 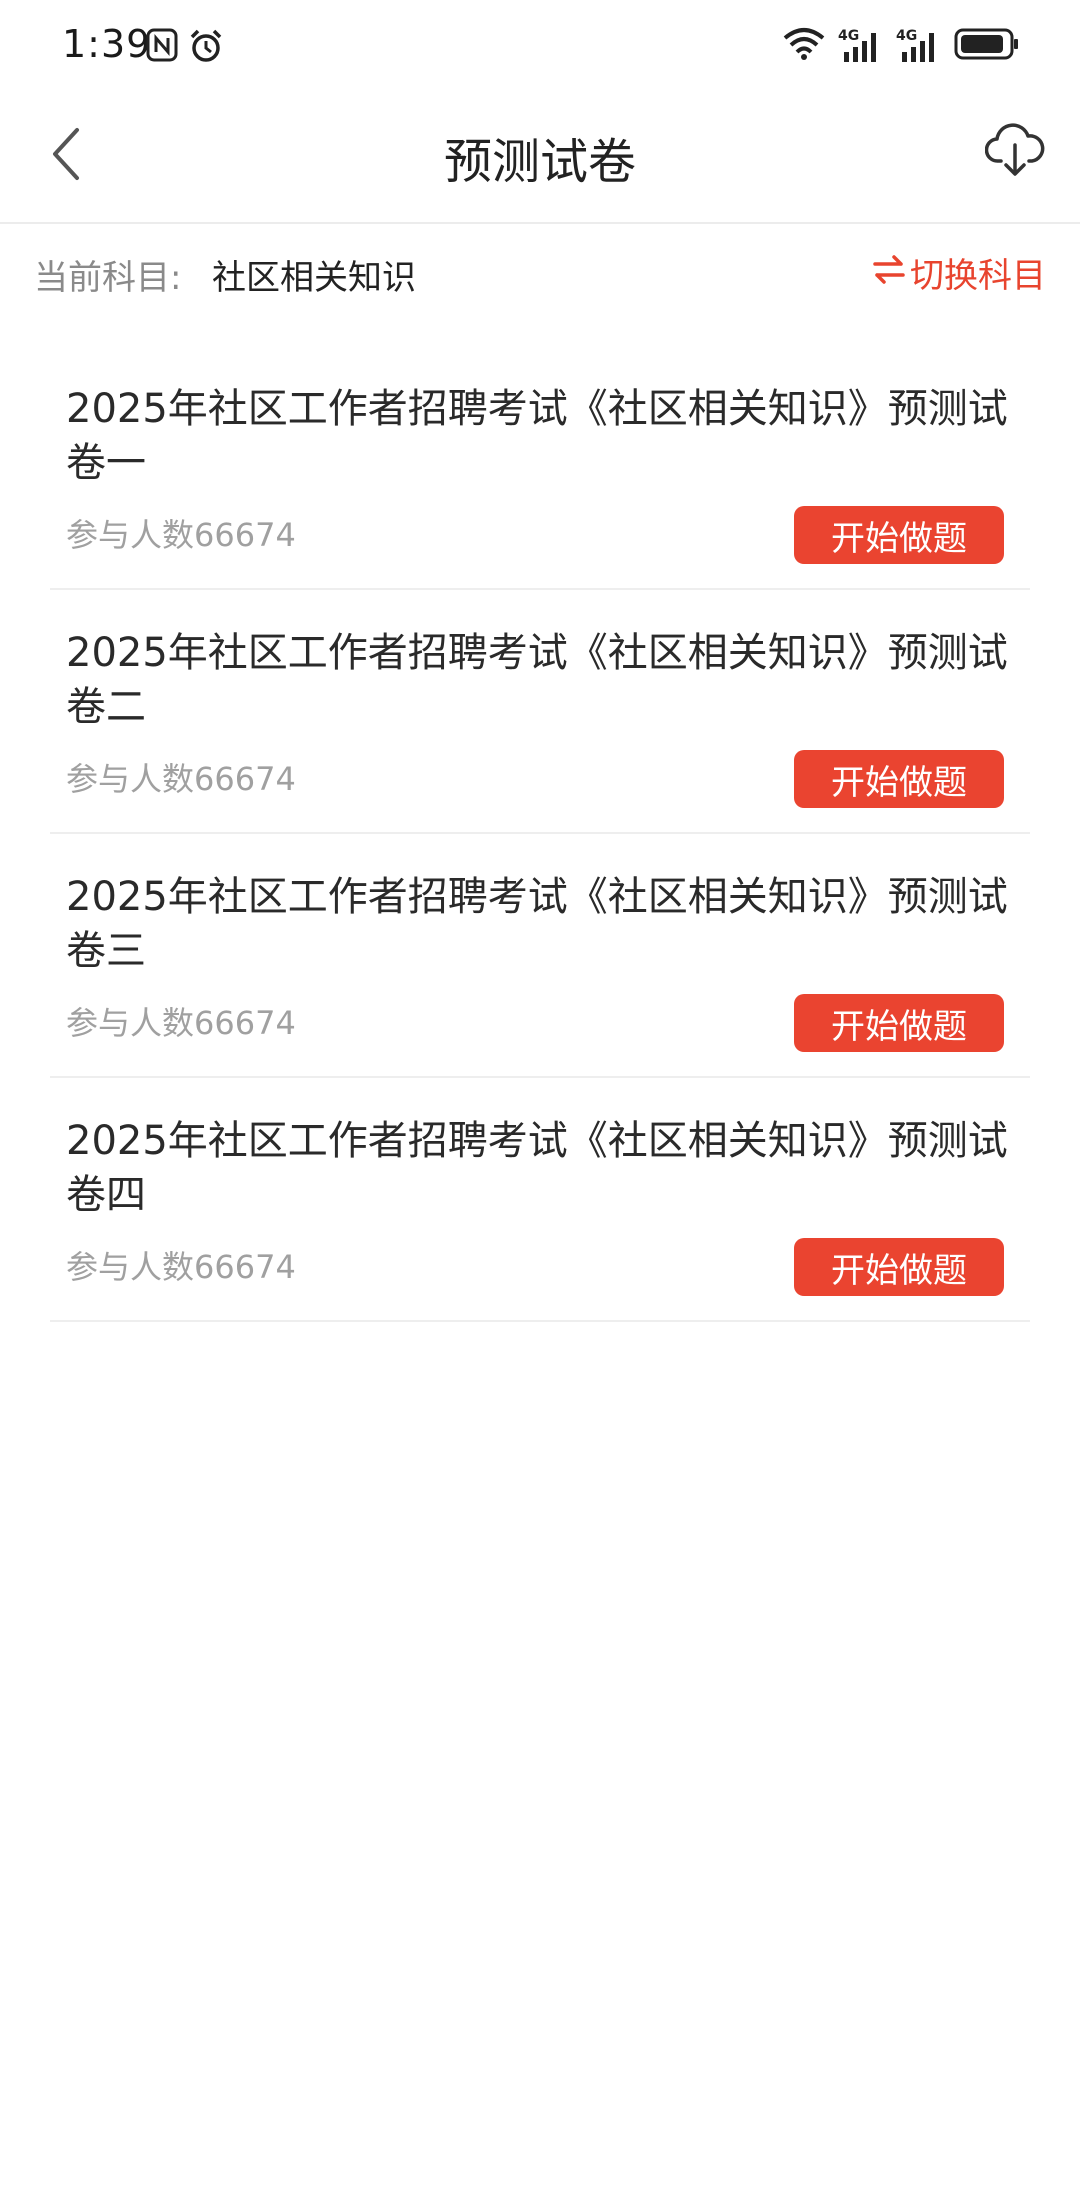 I want to click on nav-bar: 预测试卷, so click(x=540, y=158).